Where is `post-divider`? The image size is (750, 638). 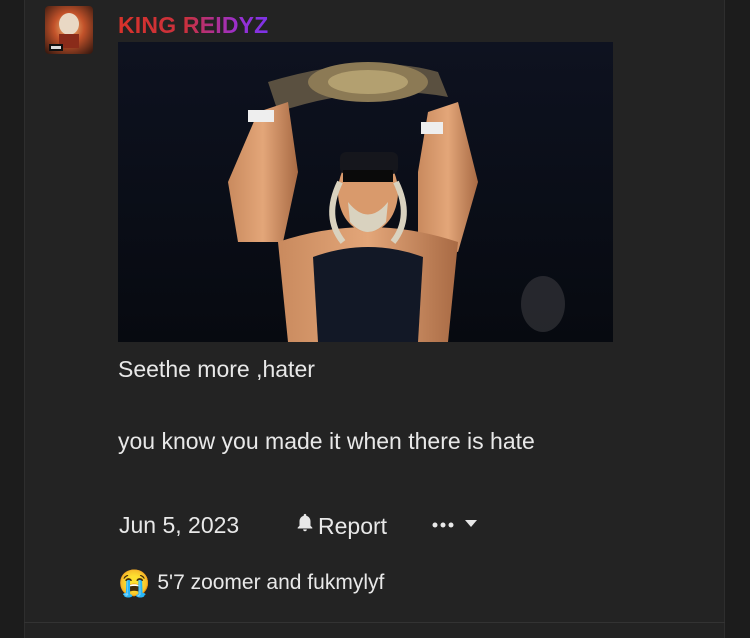 post-divider is located at coordinates (374, 622).